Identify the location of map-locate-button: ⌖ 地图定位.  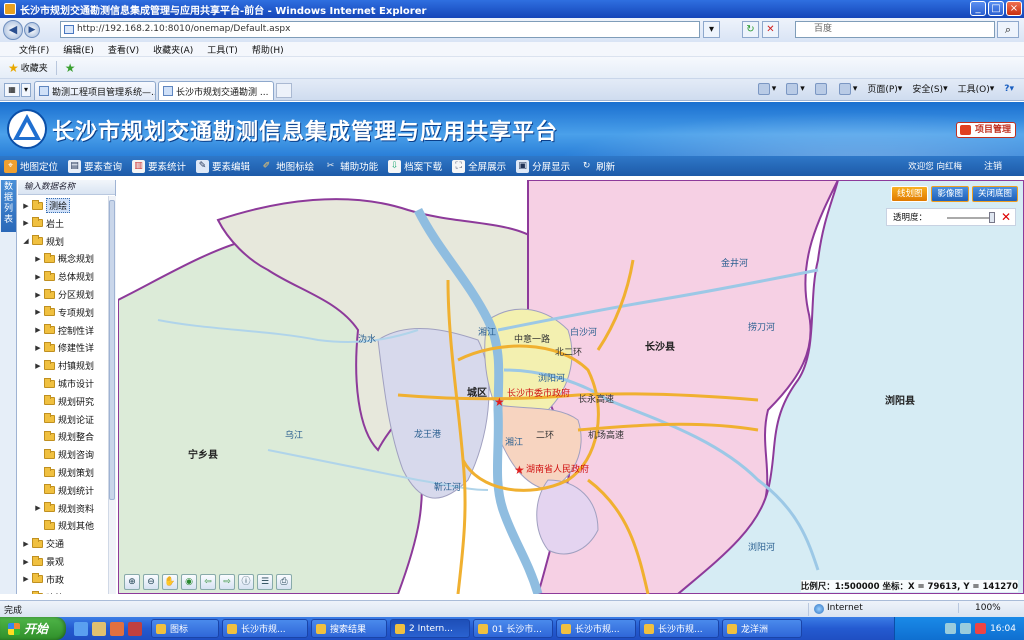
(31, 166).